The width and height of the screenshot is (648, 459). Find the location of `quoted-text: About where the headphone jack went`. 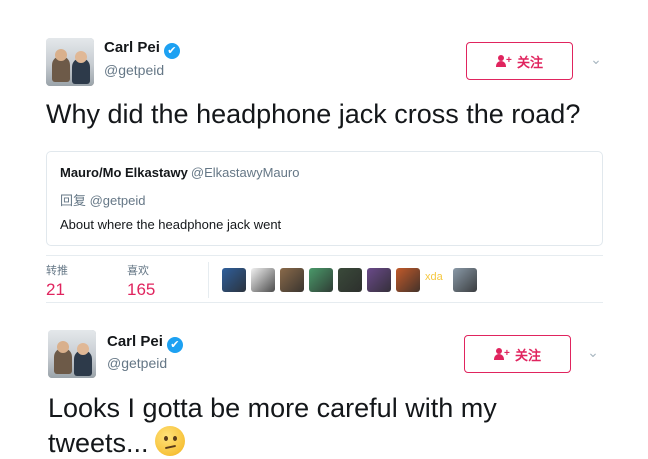

quoted-text: About where the headphone jack went is located at coordinates (171, 224).